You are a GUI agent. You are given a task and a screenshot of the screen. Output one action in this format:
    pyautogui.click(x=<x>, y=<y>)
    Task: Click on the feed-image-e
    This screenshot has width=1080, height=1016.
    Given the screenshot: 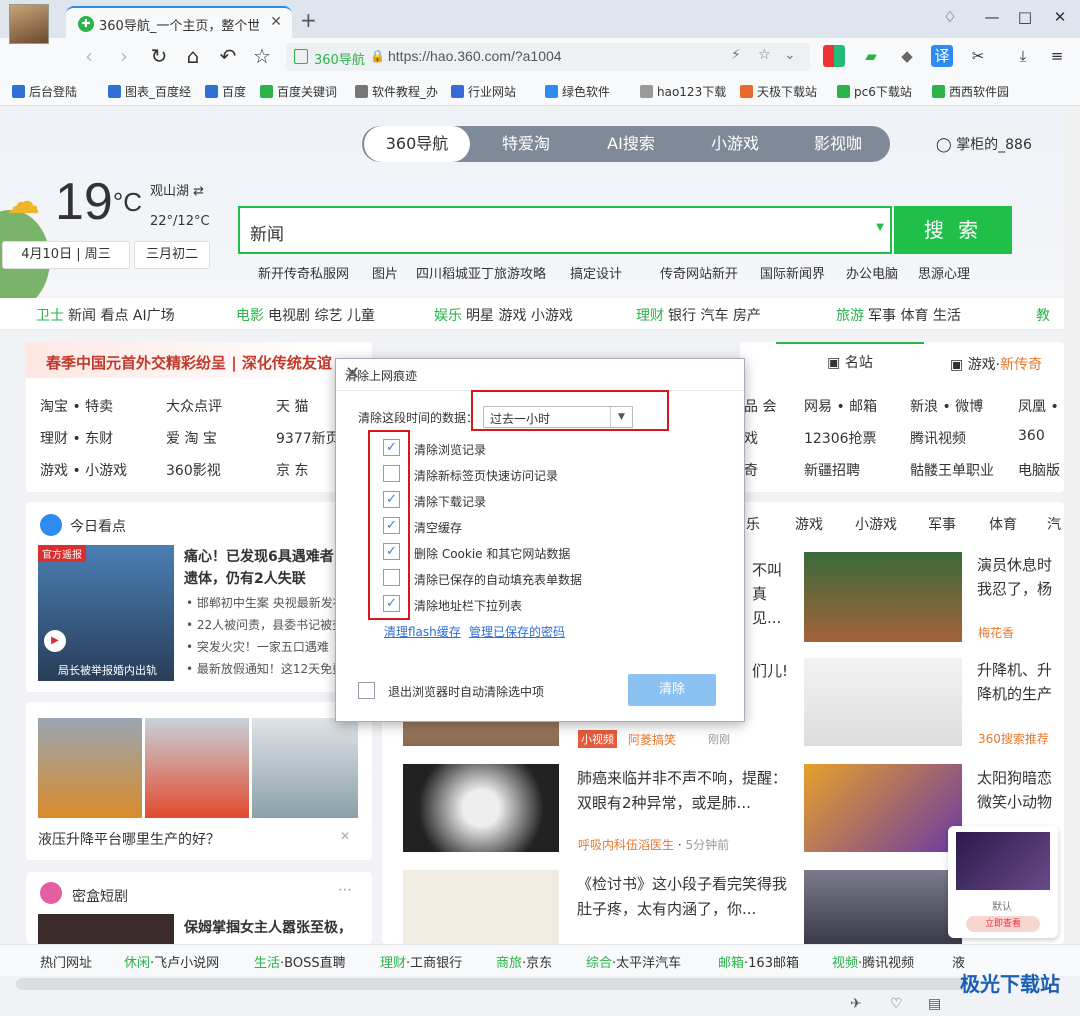 What is the action you would take?
    pyautogui.click(x=883, y=808)
    